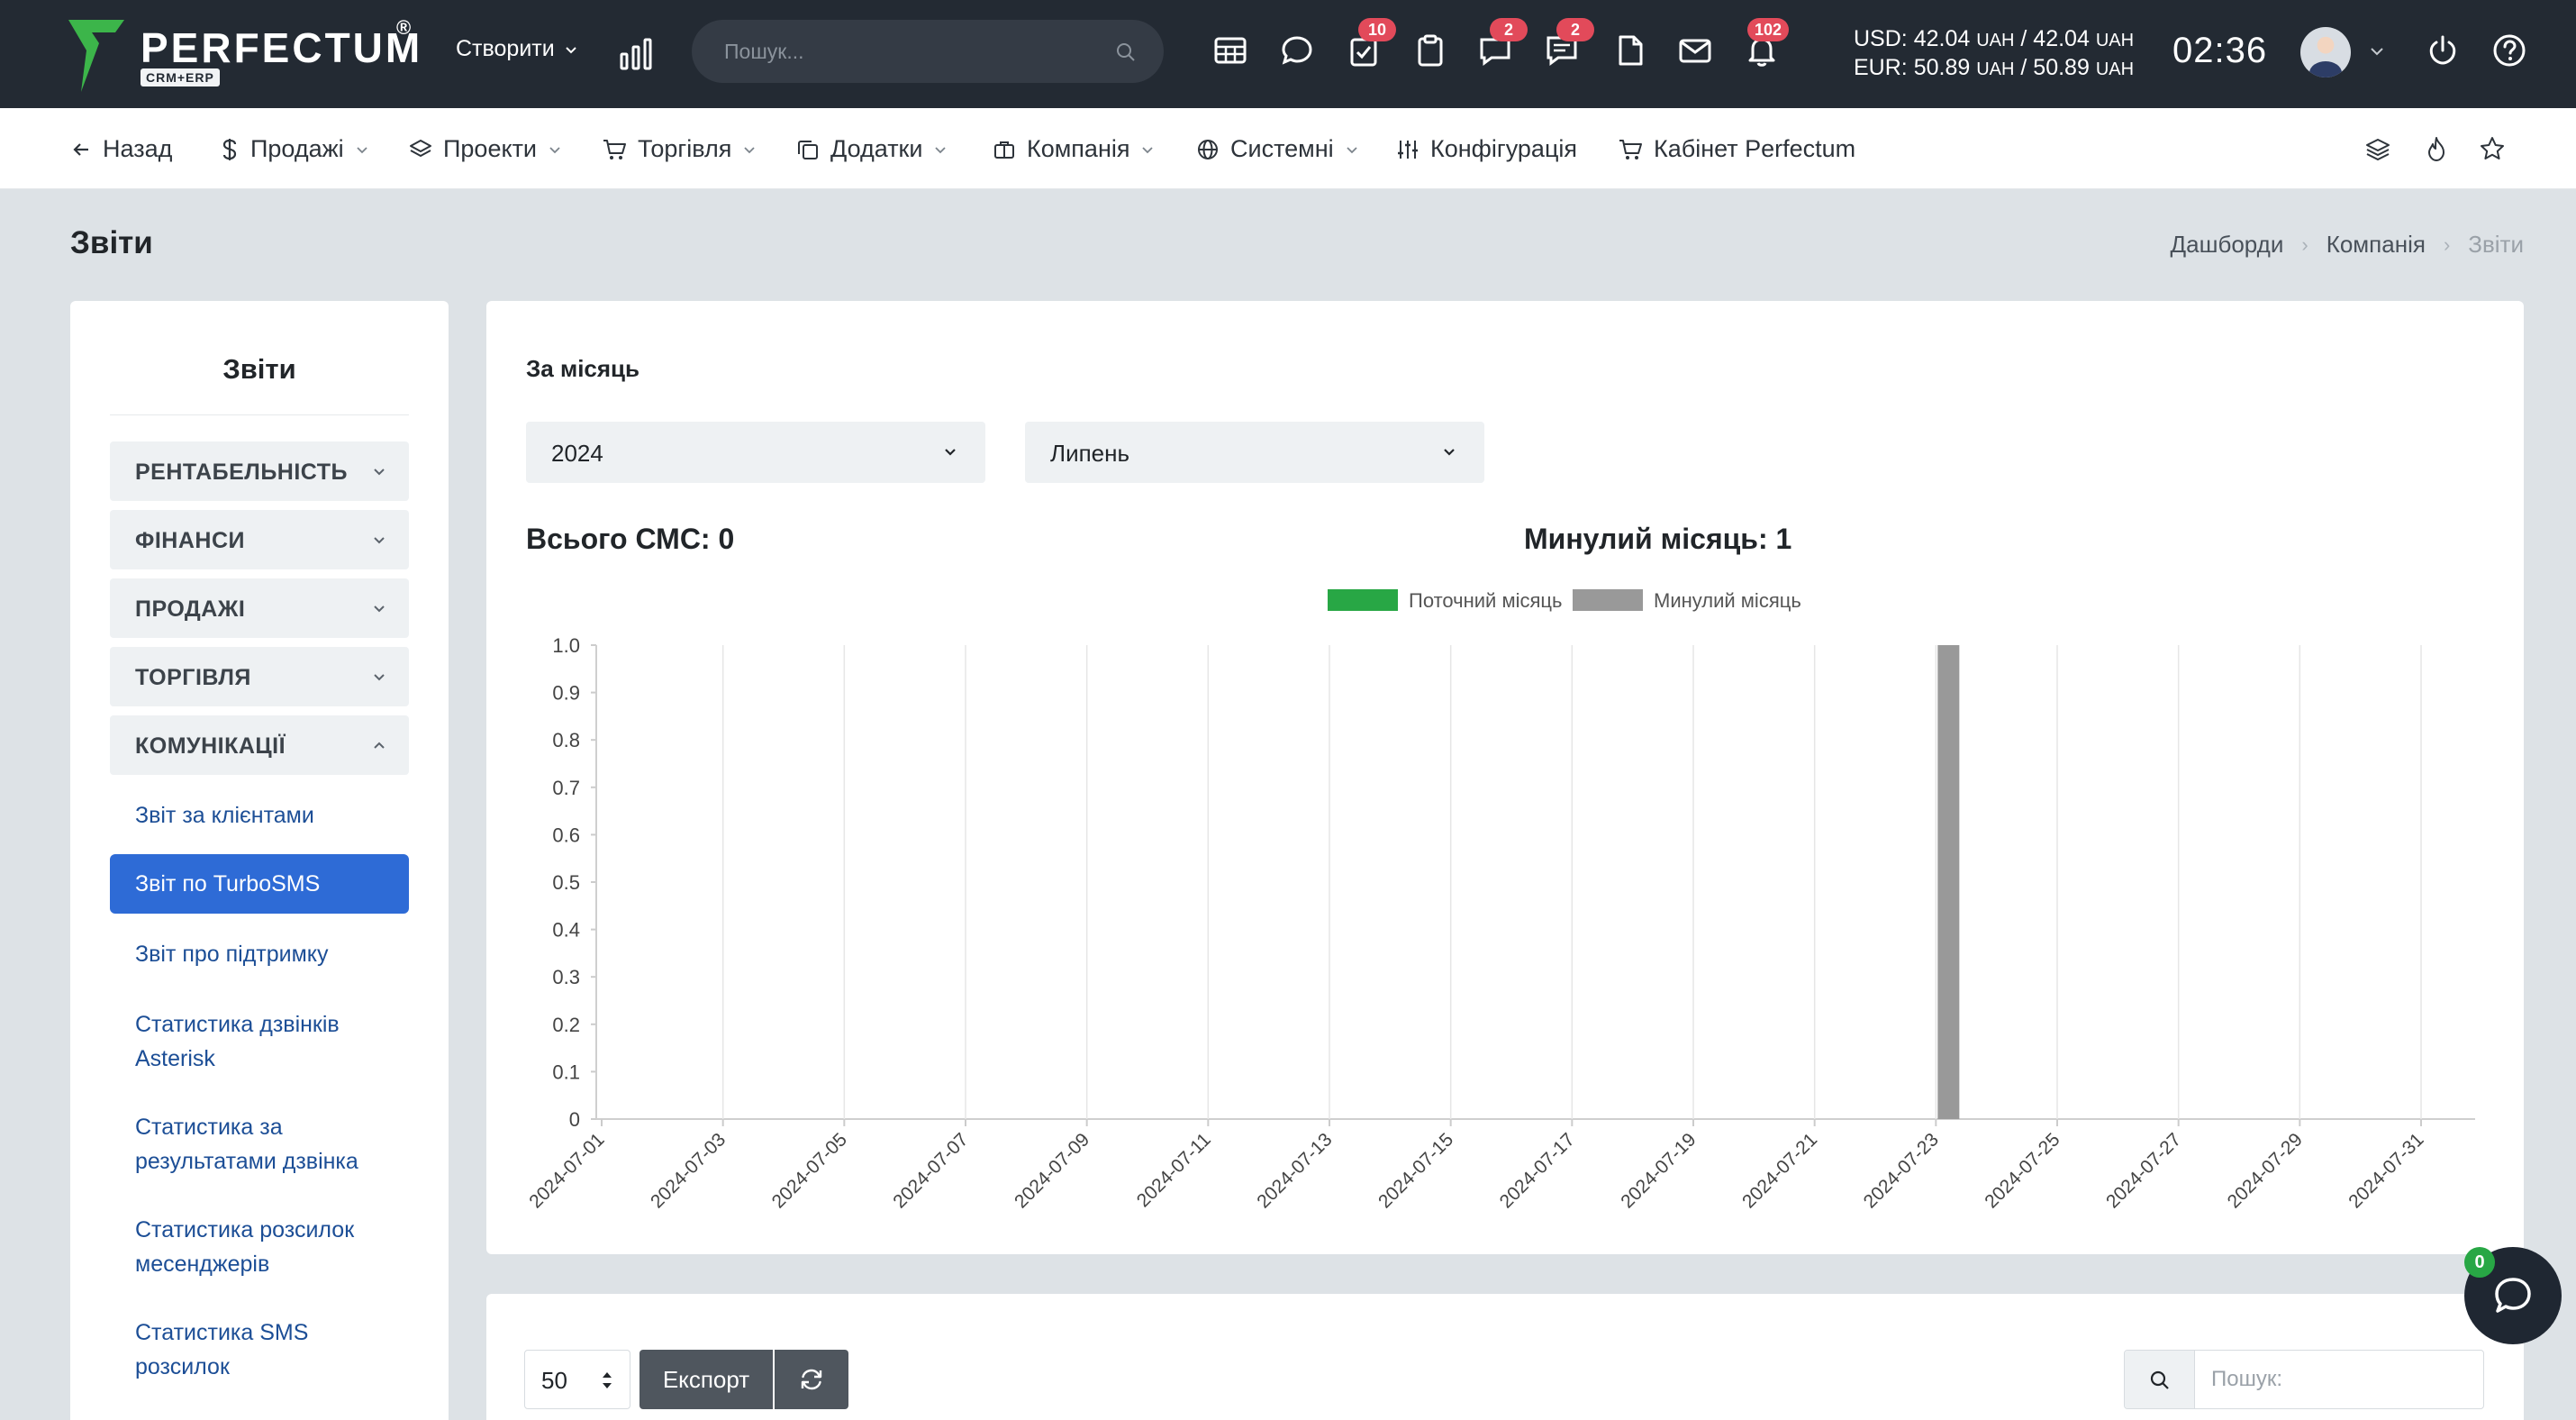 The height and width of the screenshot is (1420, 2576). I want to click on chevron-up-icon, so click(379, 746).